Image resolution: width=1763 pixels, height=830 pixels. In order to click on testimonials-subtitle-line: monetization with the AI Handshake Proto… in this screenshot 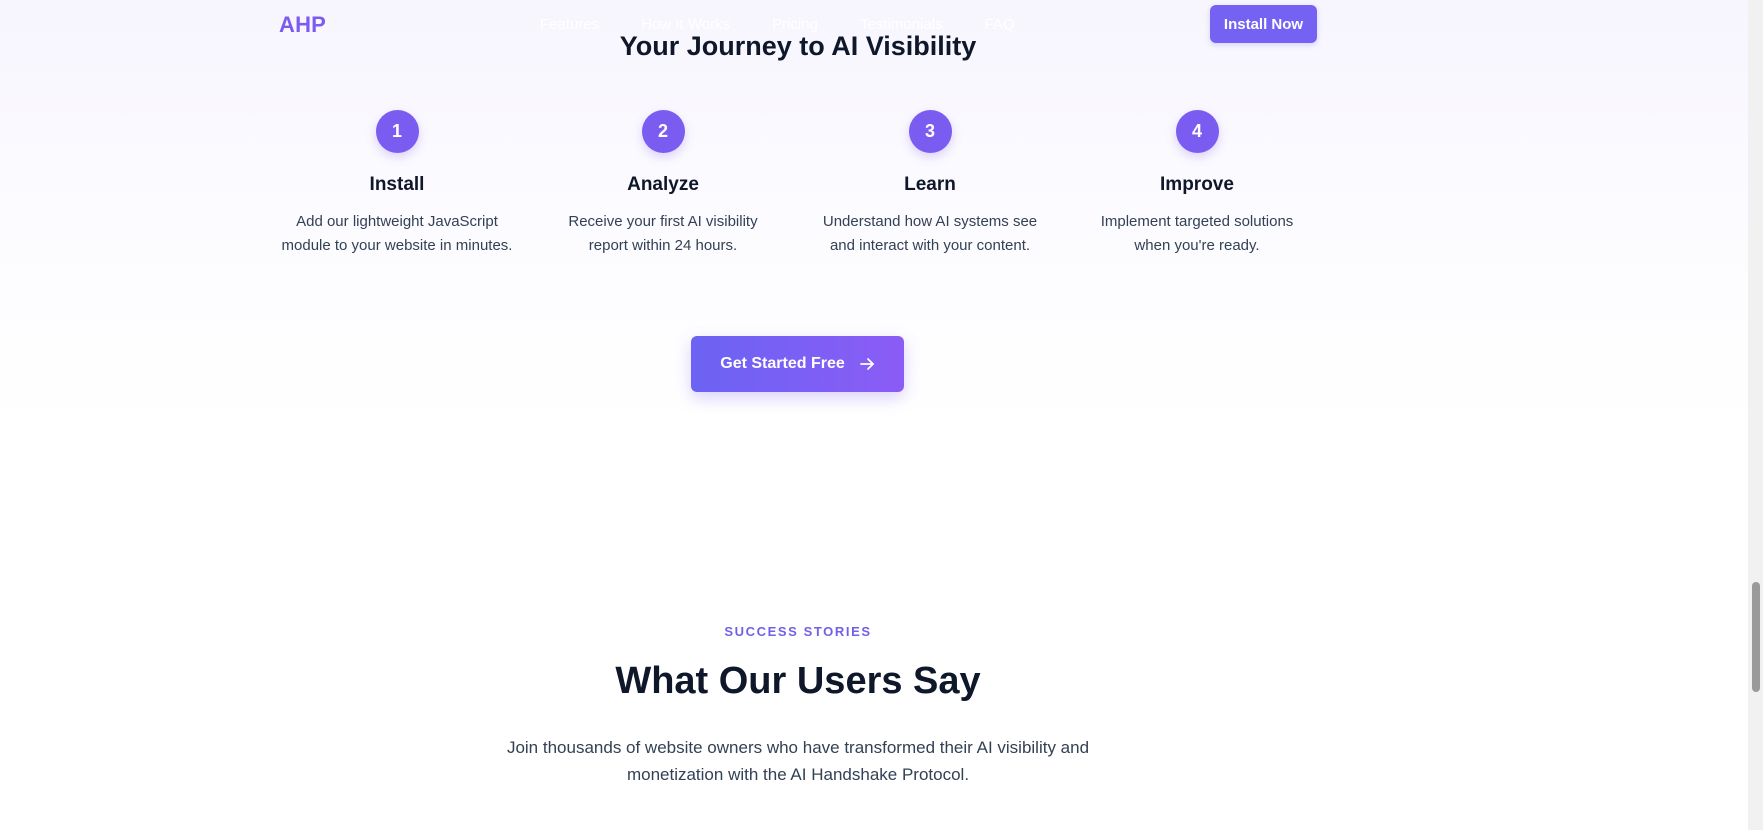, I will do `click(798, 774)`.